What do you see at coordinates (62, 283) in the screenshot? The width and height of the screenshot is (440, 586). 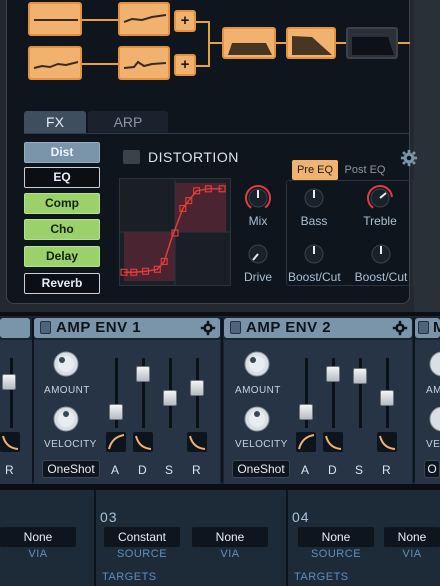 I see `fx-reverb-button: Reverb` at bounding box center [62, 283].